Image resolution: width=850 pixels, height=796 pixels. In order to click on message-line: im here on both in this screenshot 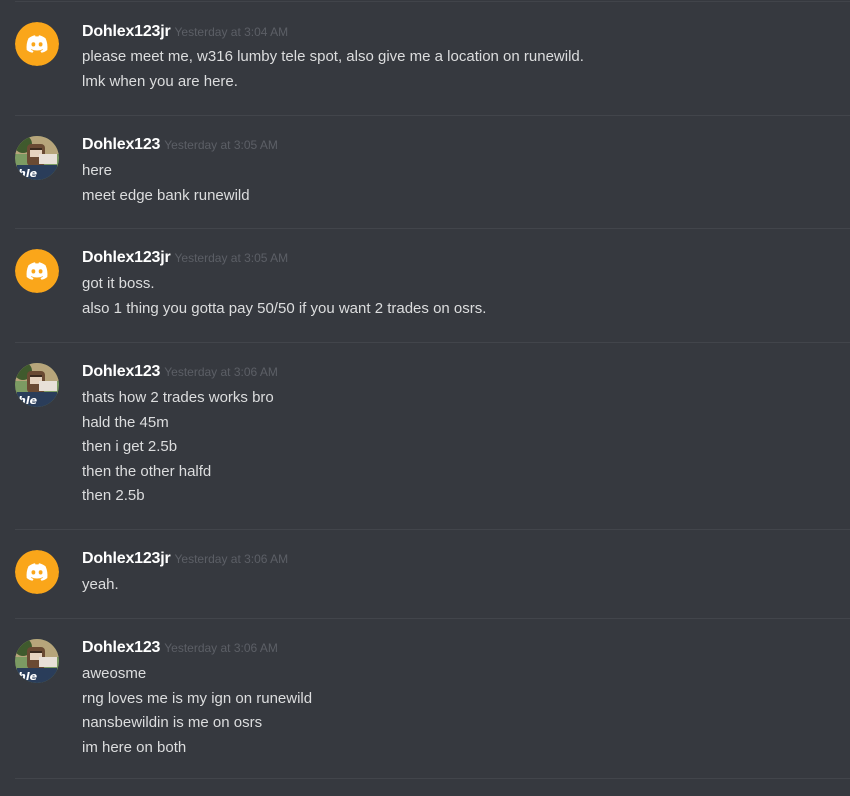, I will do `click(134, 747)`.